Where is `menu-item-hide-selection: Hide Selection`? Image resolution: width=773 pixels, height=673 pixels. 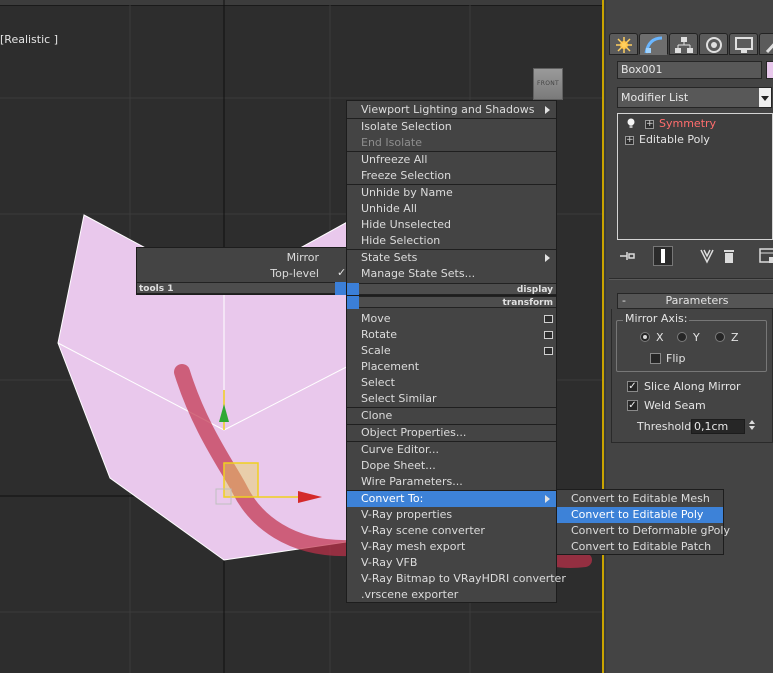 menu-item-hide-selection: Hide Selection is located at coordinates (393, 241).